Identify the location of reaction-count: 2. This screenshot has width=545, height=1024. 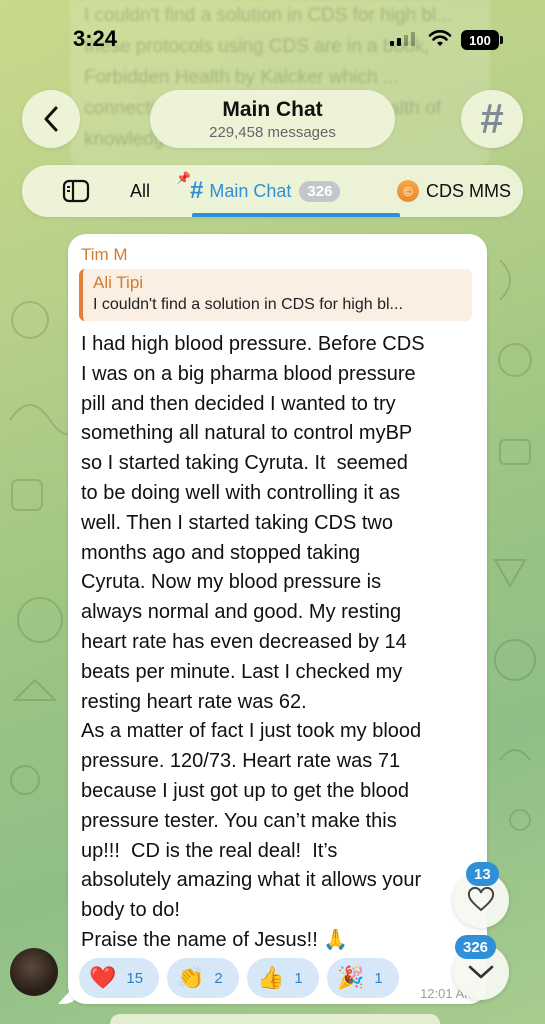
(218, 978).